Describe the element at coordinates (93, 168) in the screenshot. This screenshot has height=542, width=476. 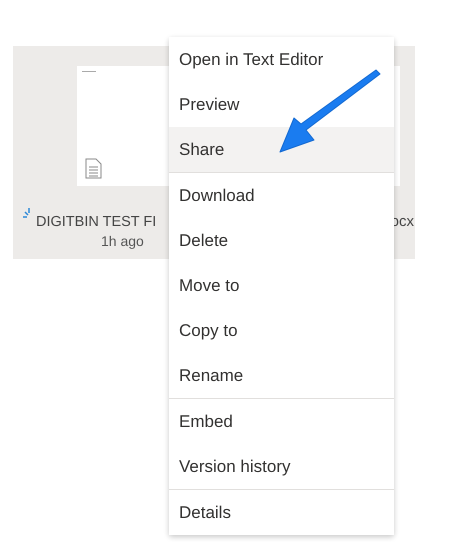
I see `document-icon` at that location.